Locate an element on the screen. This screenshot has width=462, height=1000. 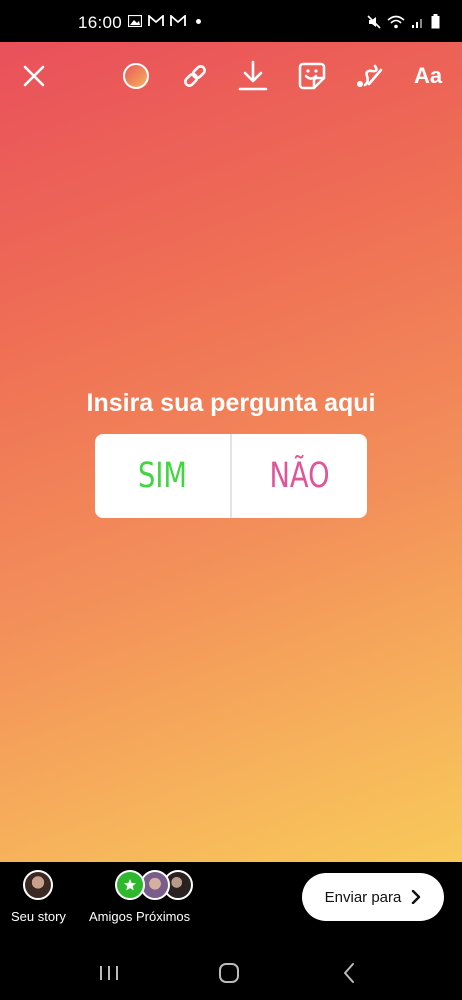
system-nav-bar is located at coordinates (231, 977).